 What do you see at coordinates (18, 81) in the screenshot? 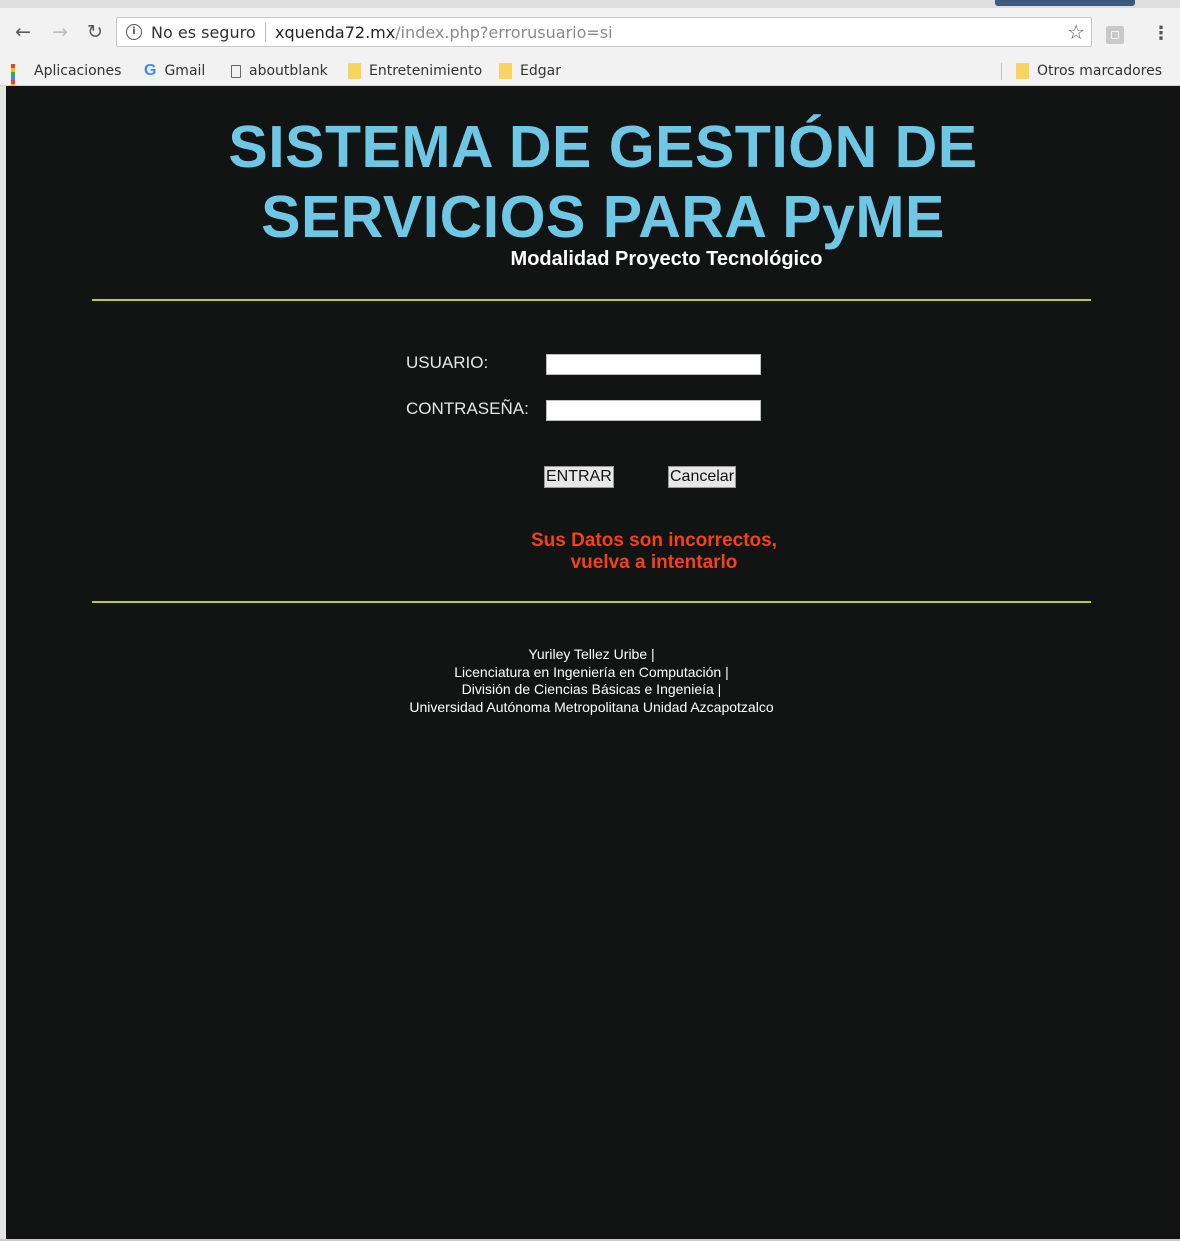
I see `apps-icon` at bounding box center [18, 81].